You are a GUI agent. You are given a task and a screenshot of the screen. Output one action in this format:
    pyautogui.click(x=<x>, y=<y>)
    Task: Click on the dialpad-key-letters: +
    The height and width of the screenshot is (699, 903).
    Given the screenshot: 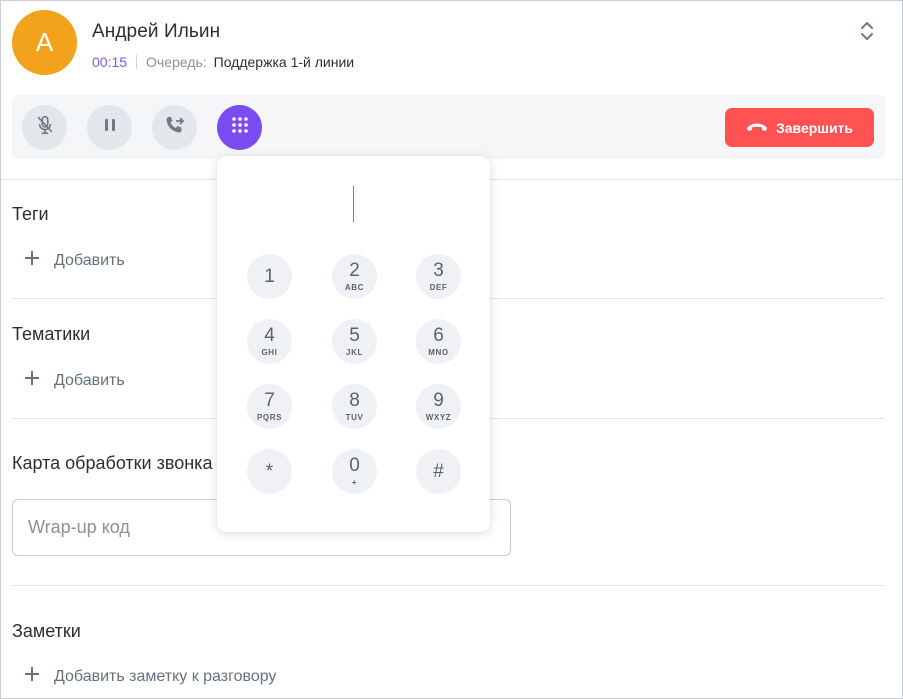 What is the action you would take?
    pyautogui.click(x=354, y=482)
    